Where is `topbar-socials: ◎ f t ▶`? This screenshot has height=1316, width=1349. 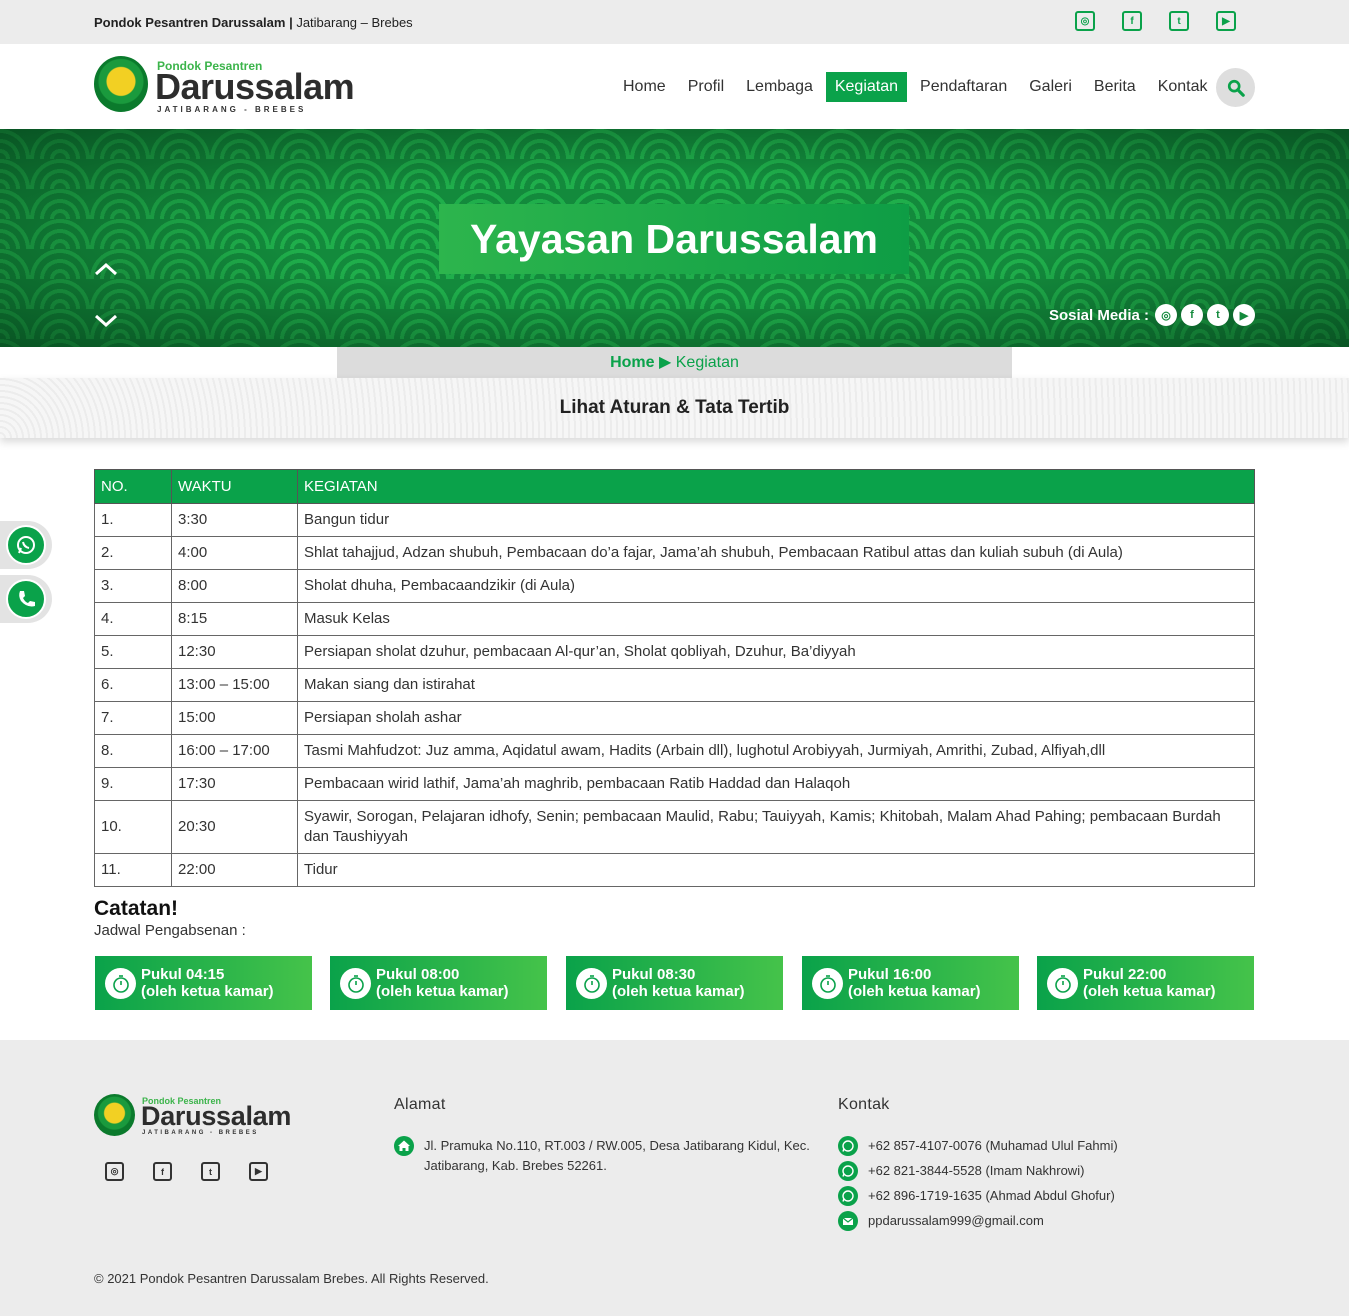 topbar-socials: ◎ f t ▶ is located at coordinates (1169, 21).